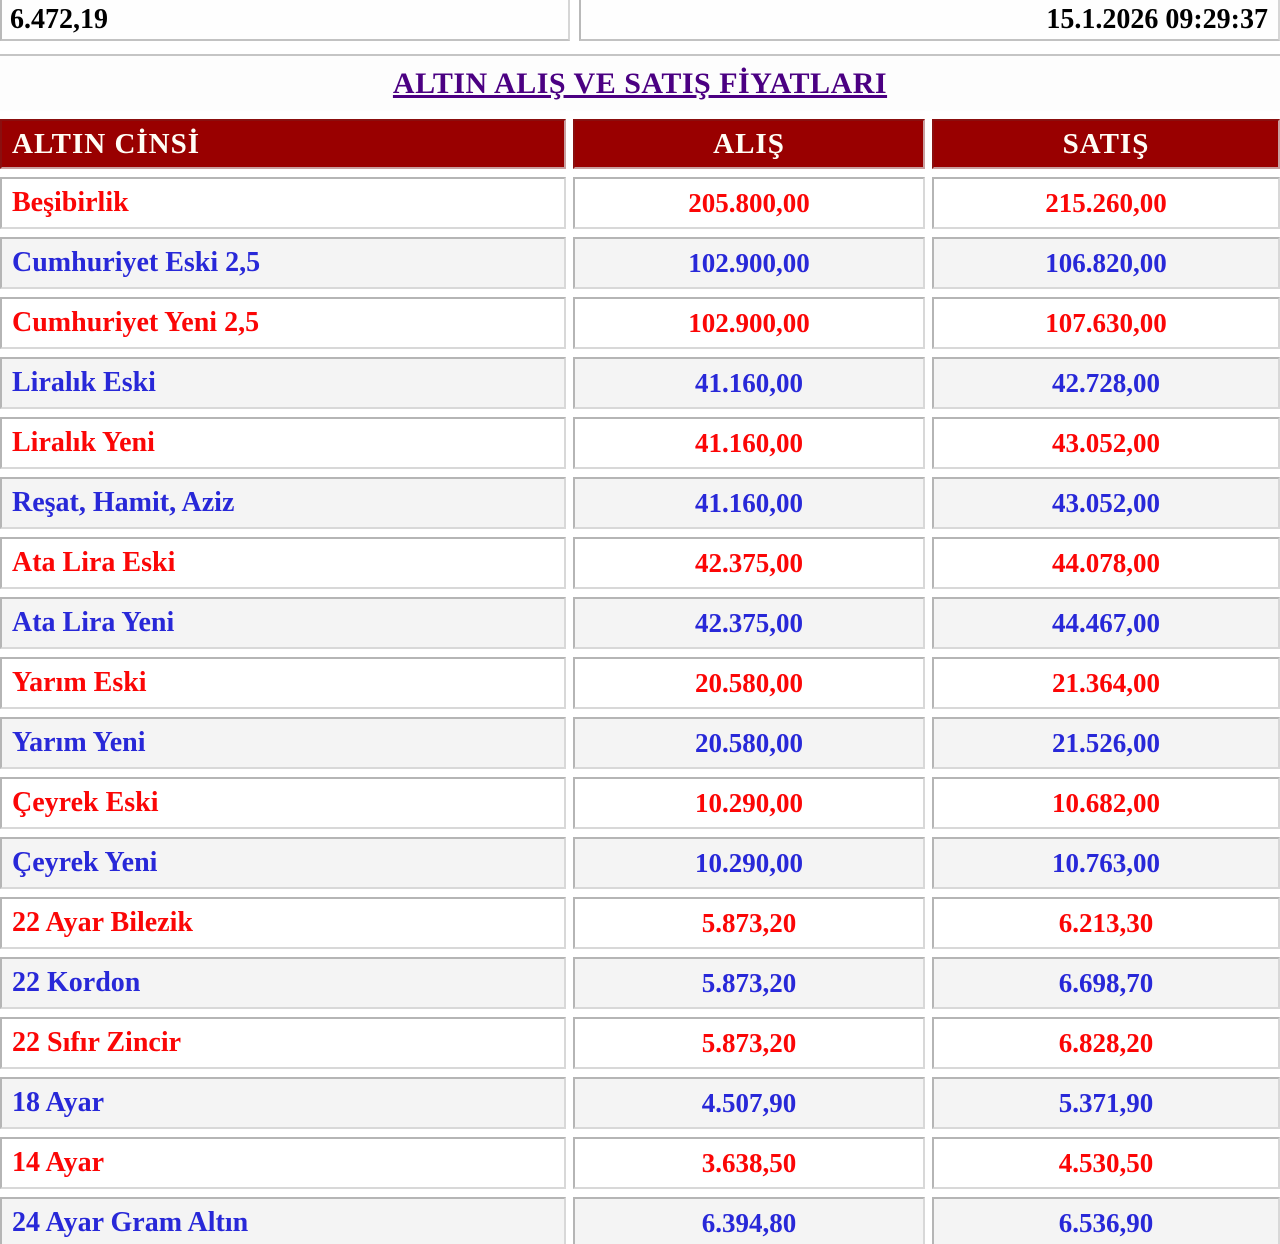 This screenshot has height=1244, width=1280. Describe the element at coordinates (749, 203) in the screenshot. I see `buy-price-cell: 205.800,00` at that location.